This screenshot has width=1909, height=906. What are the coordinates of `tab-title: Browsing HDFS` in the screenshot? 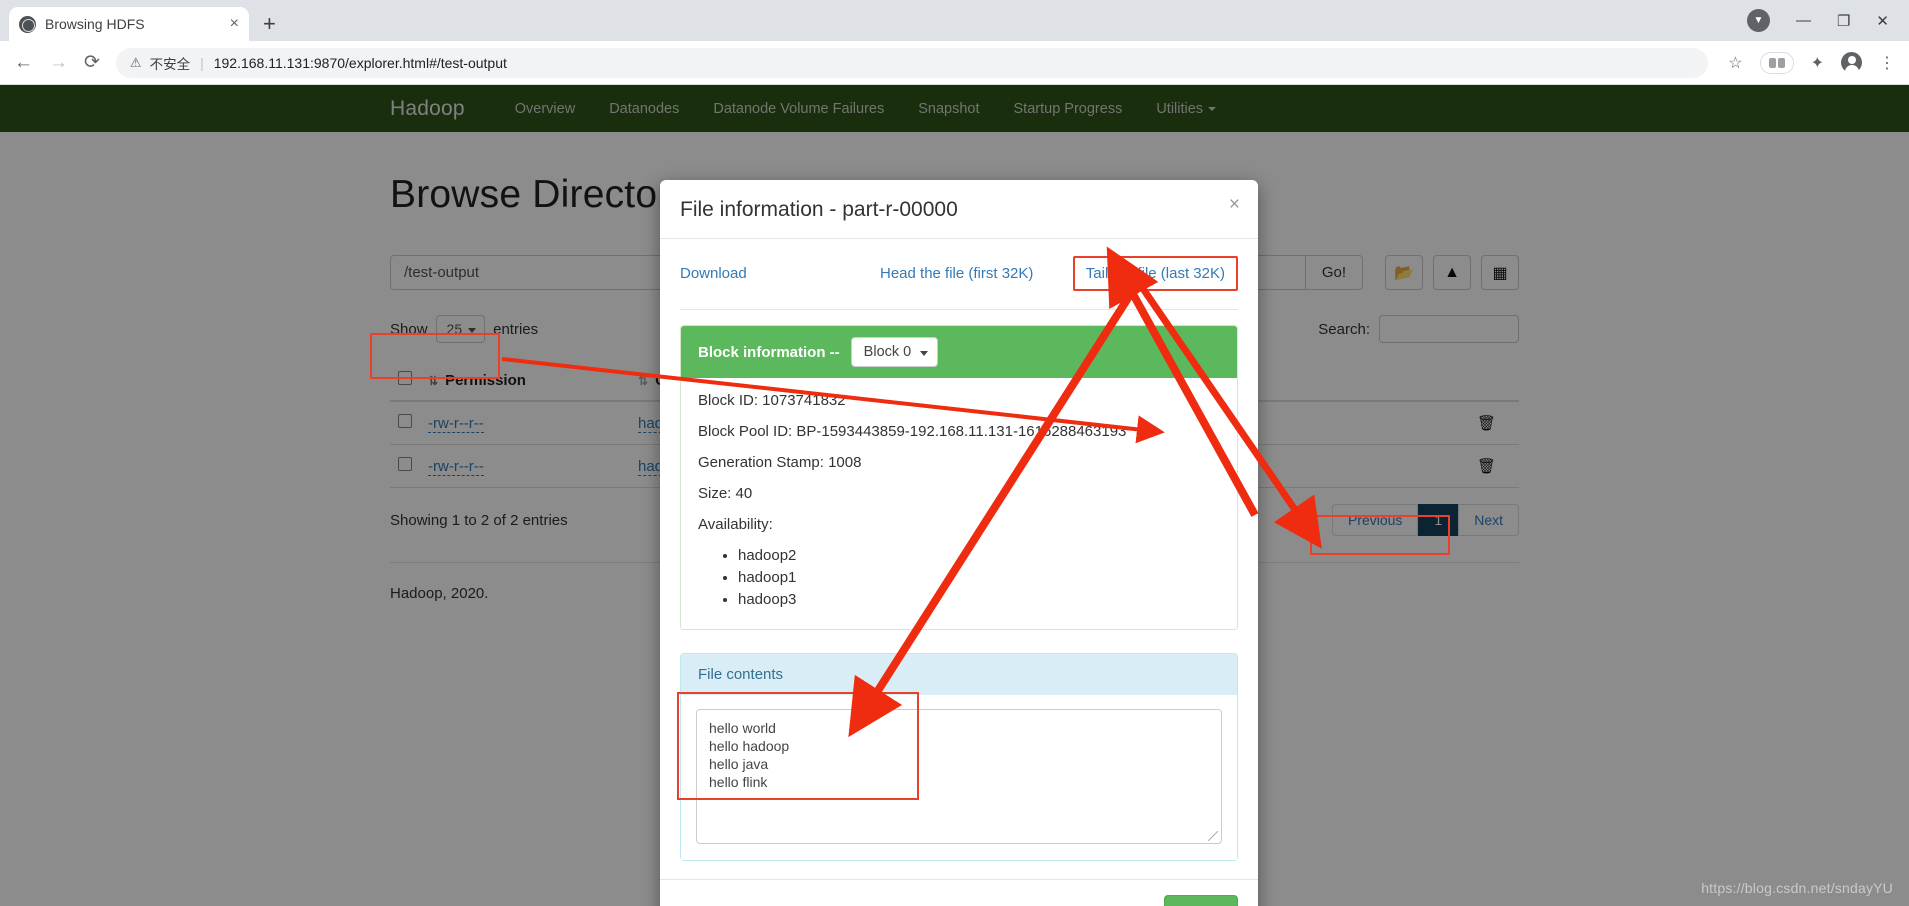 It's located at (95, 24).